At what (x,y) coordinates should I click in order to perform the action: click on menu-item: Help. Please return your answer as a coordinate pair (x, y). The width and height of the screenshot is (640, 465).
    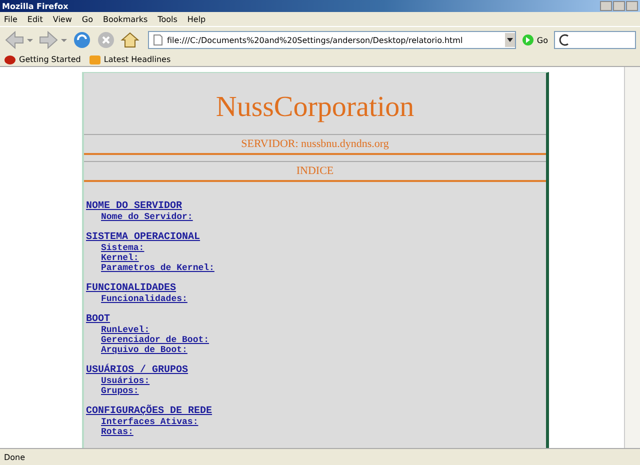
    Looking at the image, I should click on (196, 19).